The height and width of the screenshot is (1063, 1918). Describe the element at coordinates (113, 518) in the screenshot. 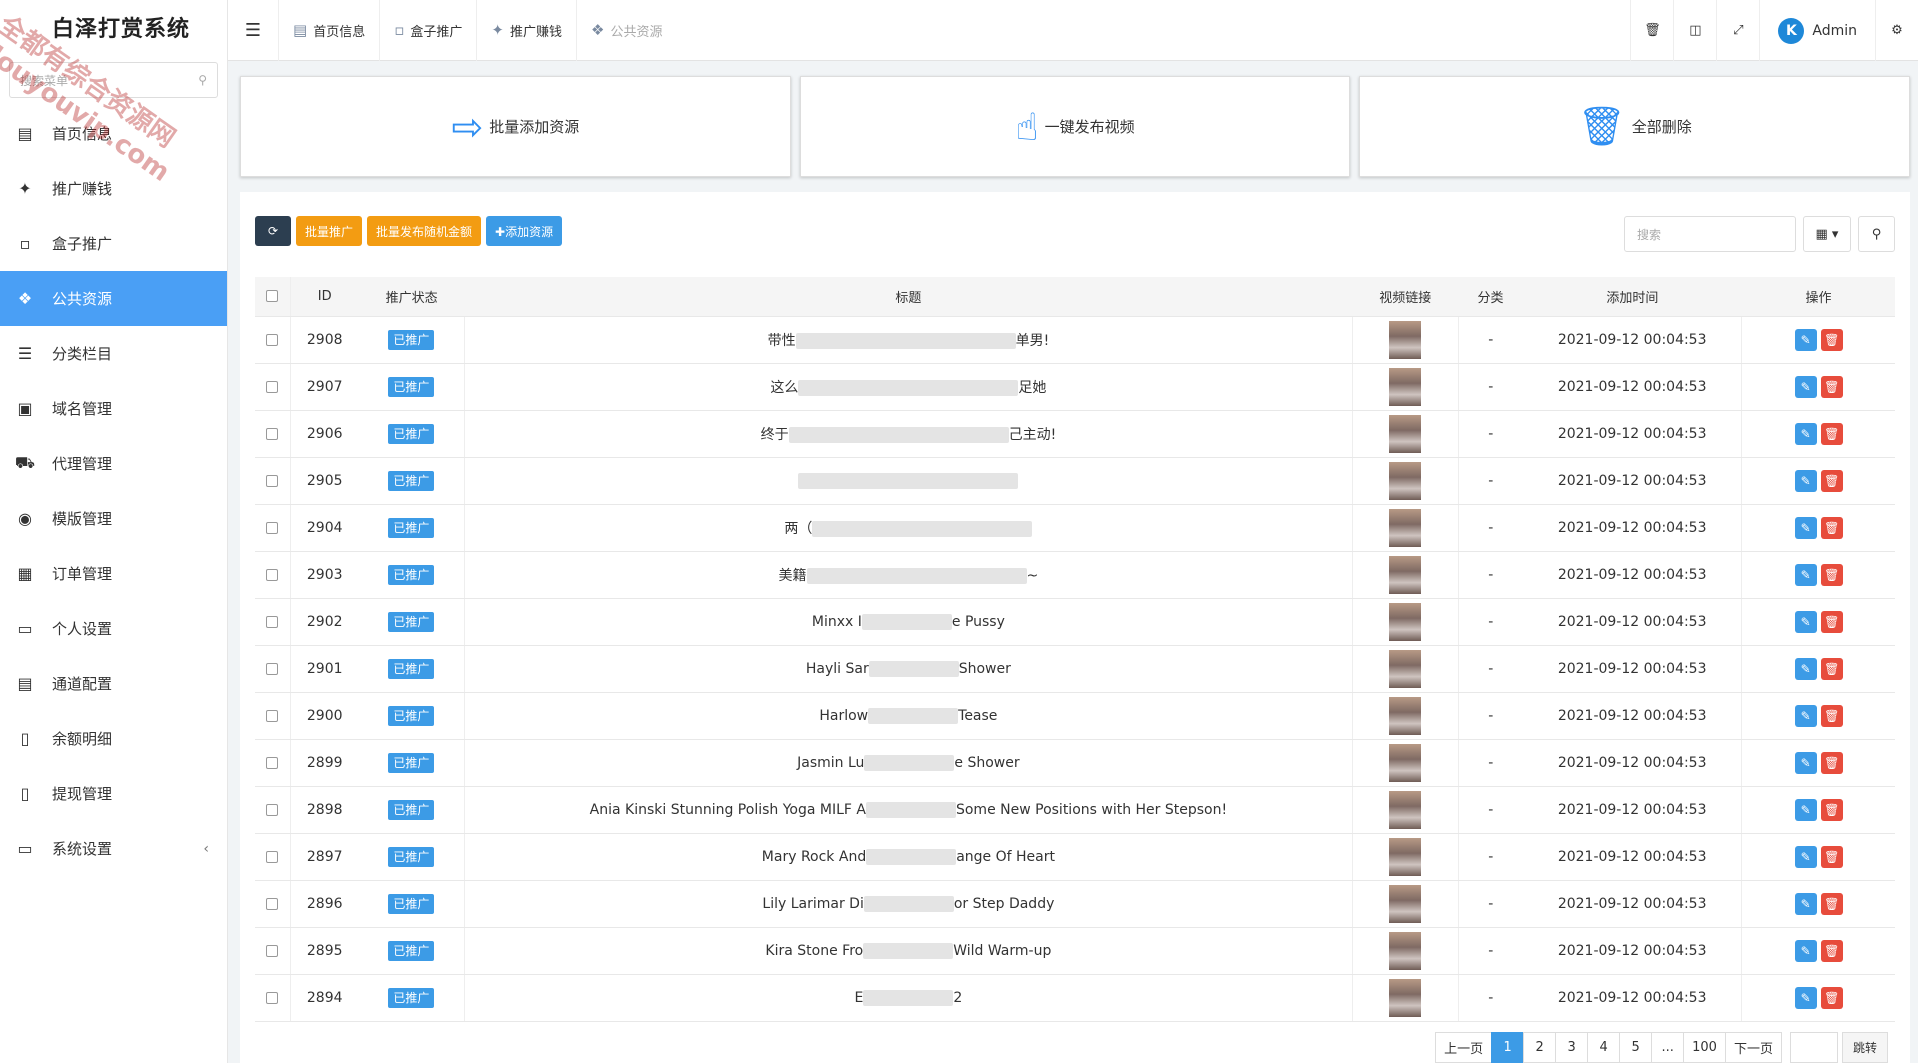

I see `sidebar-item-7: ◉ 模版管理` at that location.